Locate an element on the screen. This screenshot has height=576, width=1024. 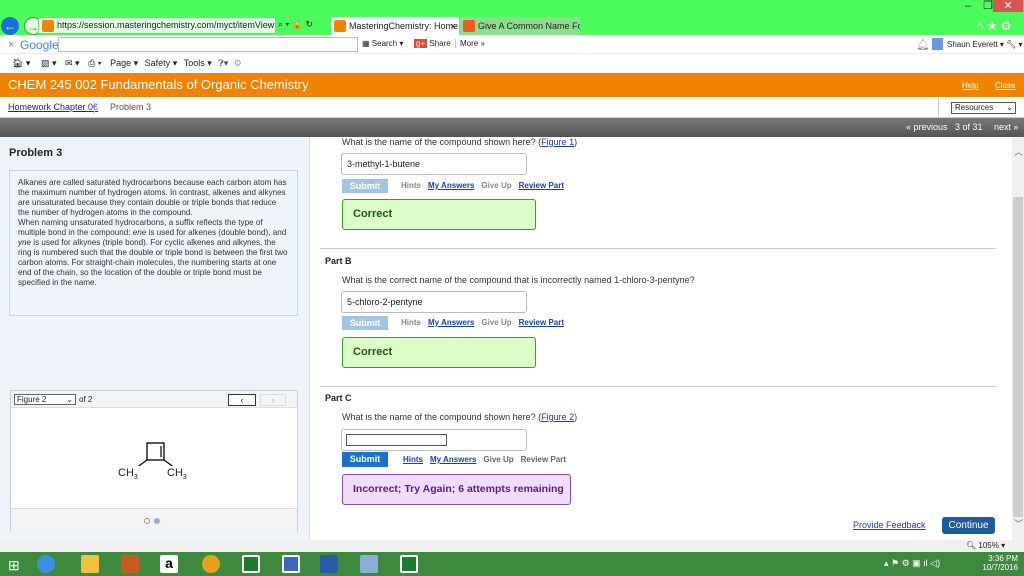
store-bag-icon is located at coordinates (251, 564).